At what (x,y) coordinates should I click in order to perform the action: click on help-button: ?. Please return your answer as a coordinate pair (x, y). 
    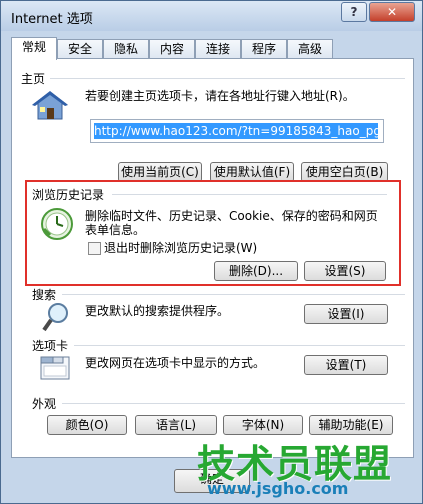
    Looking at the image, I should click on (354, 12).